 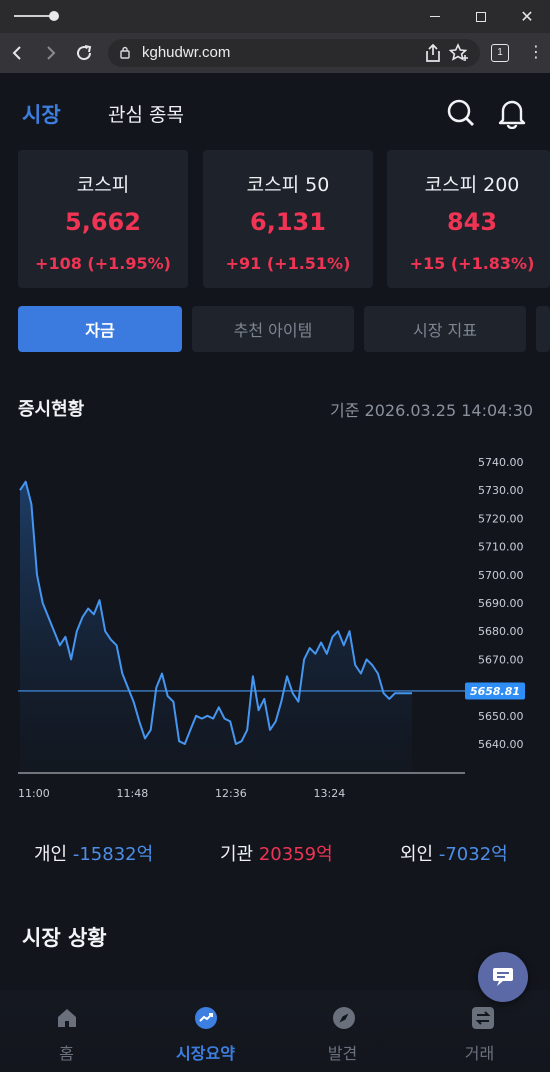 I want to click on home-icon, so click(x=67, y=1018).